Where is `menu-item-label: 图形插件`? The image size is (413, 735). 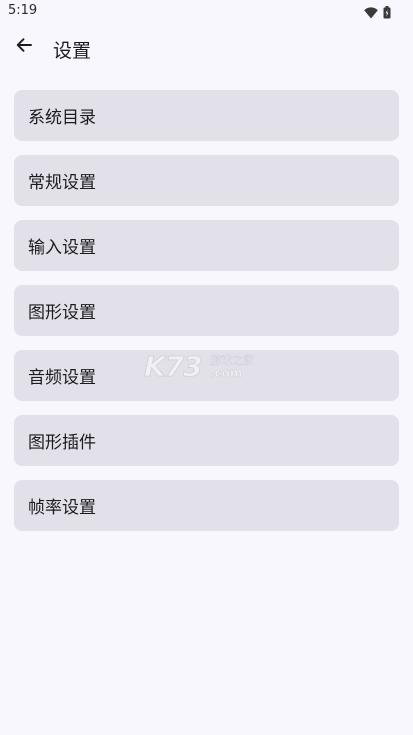 menu-item-label: 图形插件 is located at coordinates (62, 443).